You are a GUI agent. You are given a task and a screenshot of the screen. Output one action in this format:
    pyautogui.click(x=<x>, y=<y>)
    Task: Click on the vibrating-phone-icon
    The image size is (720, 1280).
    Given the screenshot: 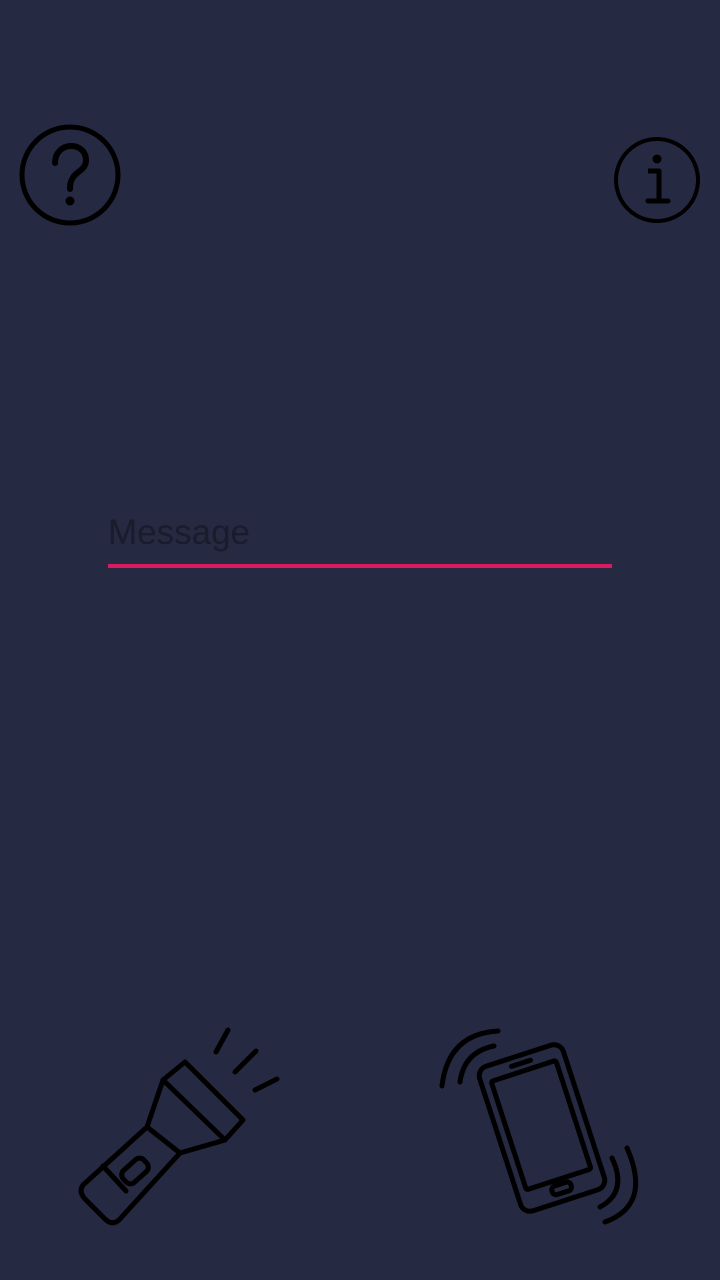 What is the action you would take?
    pyautogui.click(x=539, y=1126)
    